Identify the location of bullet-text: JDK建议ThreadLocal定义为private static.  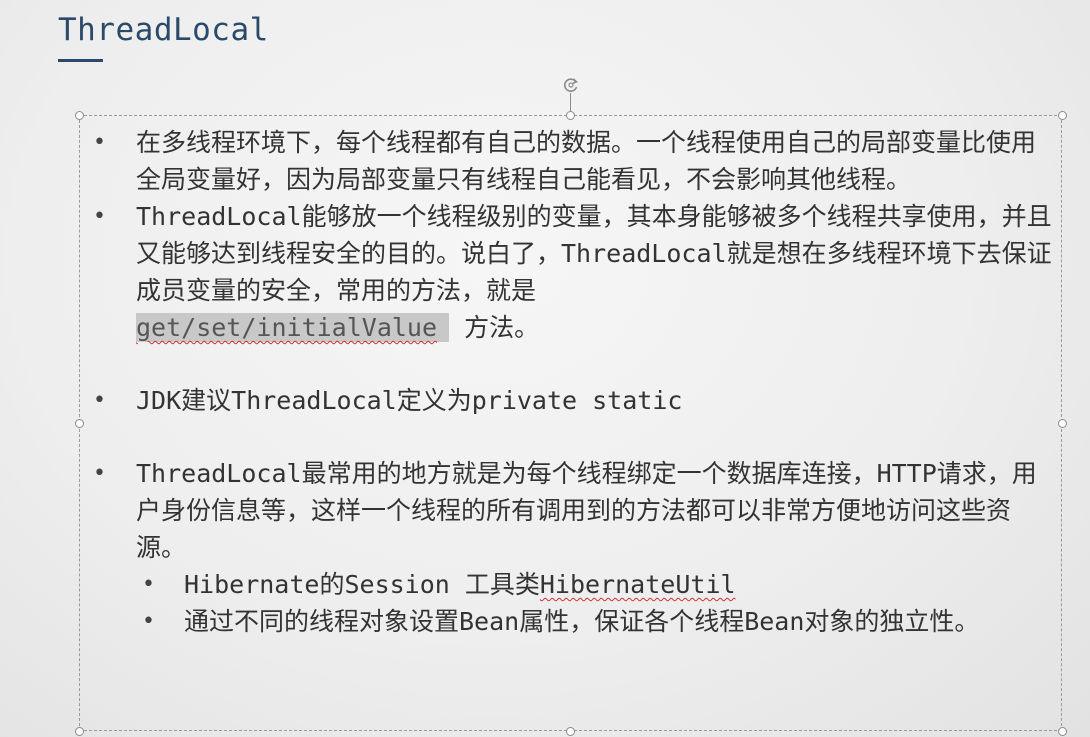
(409, 400).